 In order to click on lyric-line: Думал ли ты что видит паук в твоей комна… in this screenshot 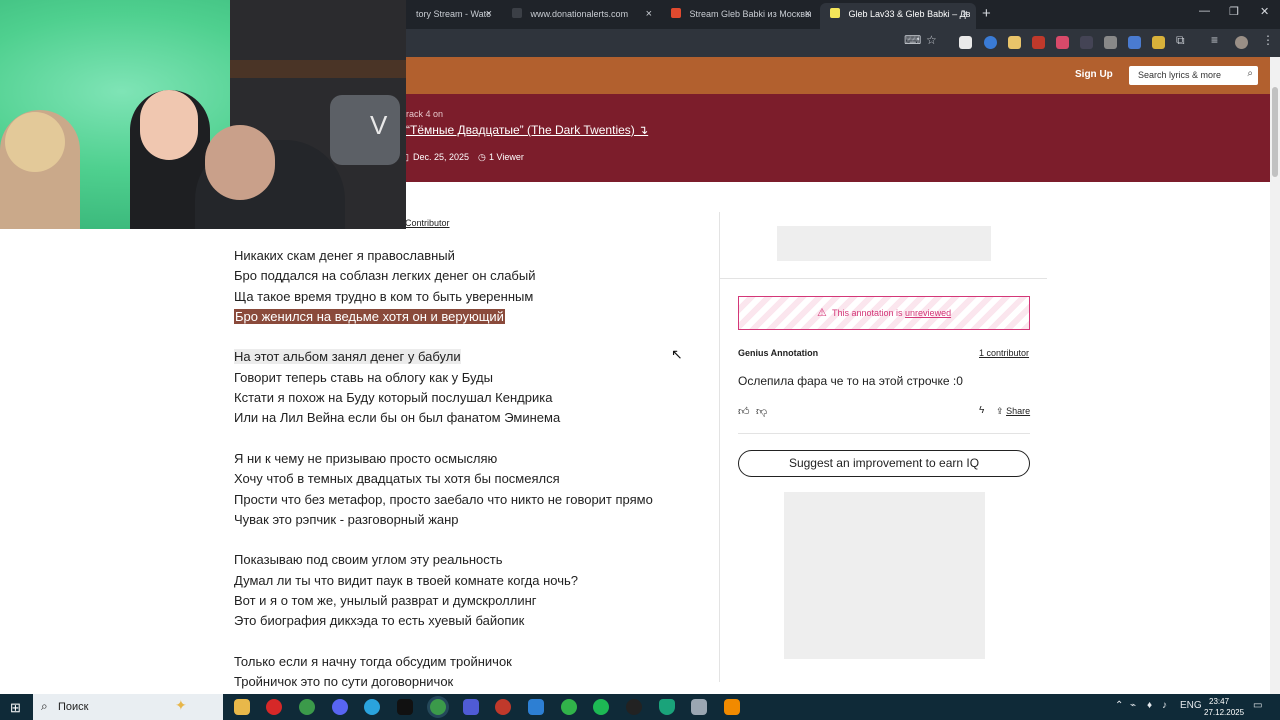, I will do `click(474, 581)`.